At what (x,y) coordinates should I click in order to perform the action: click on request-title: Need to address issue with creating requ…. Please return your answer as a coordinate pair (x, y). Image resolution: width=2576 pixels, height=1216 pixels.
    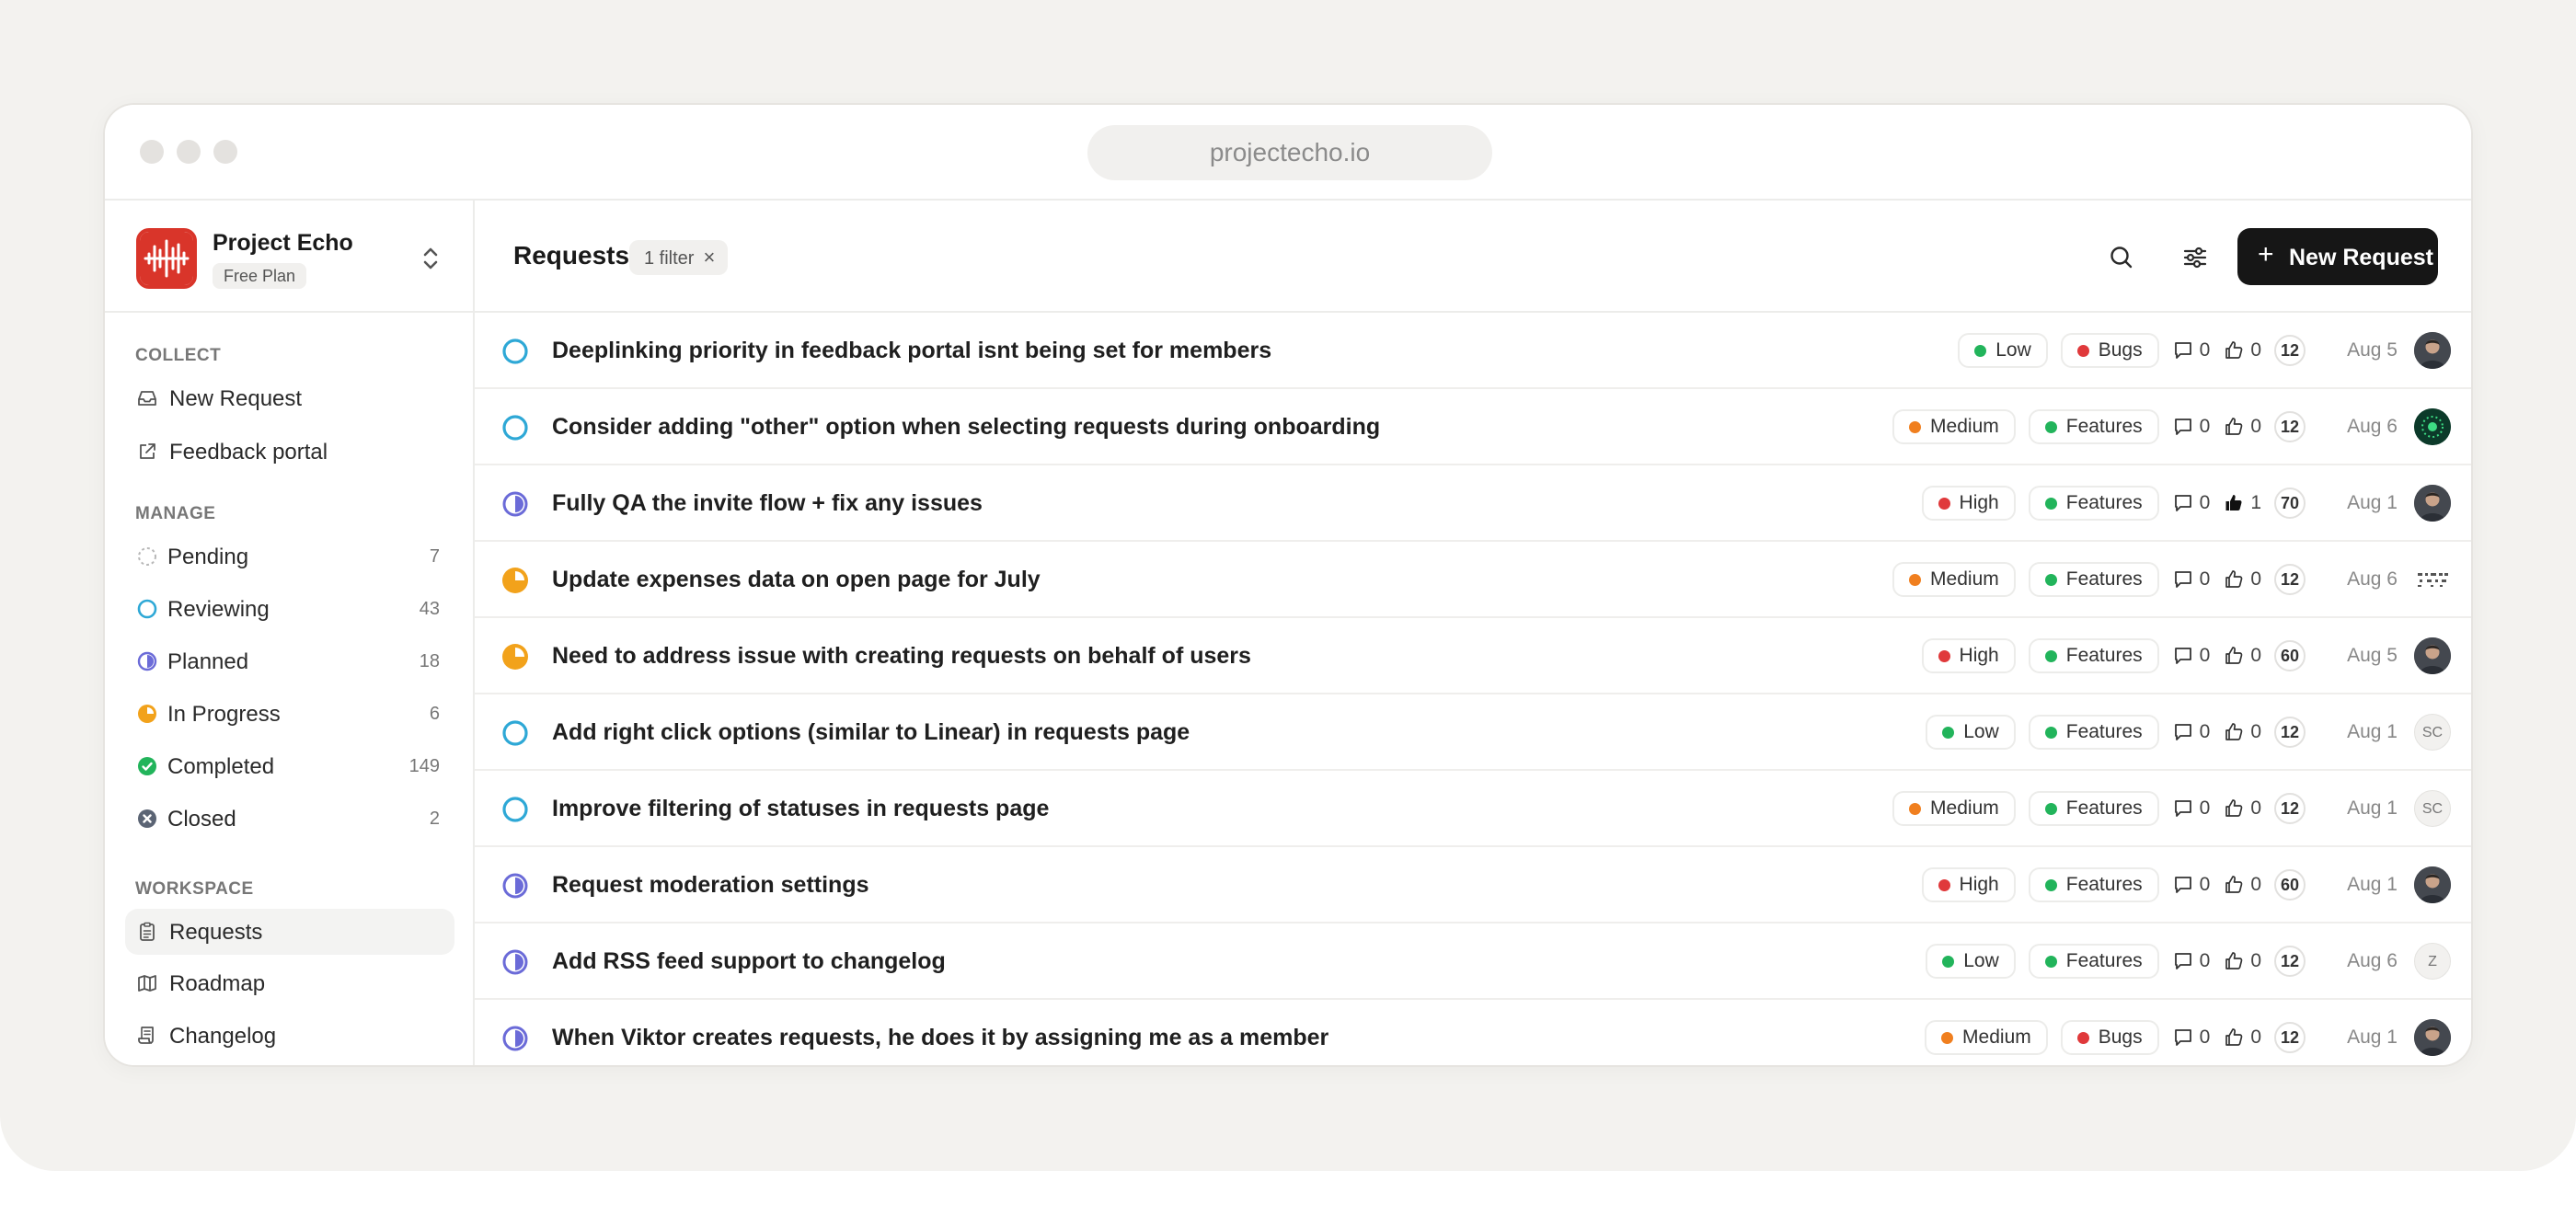
    Looking at the image, I should click on (901, 656).